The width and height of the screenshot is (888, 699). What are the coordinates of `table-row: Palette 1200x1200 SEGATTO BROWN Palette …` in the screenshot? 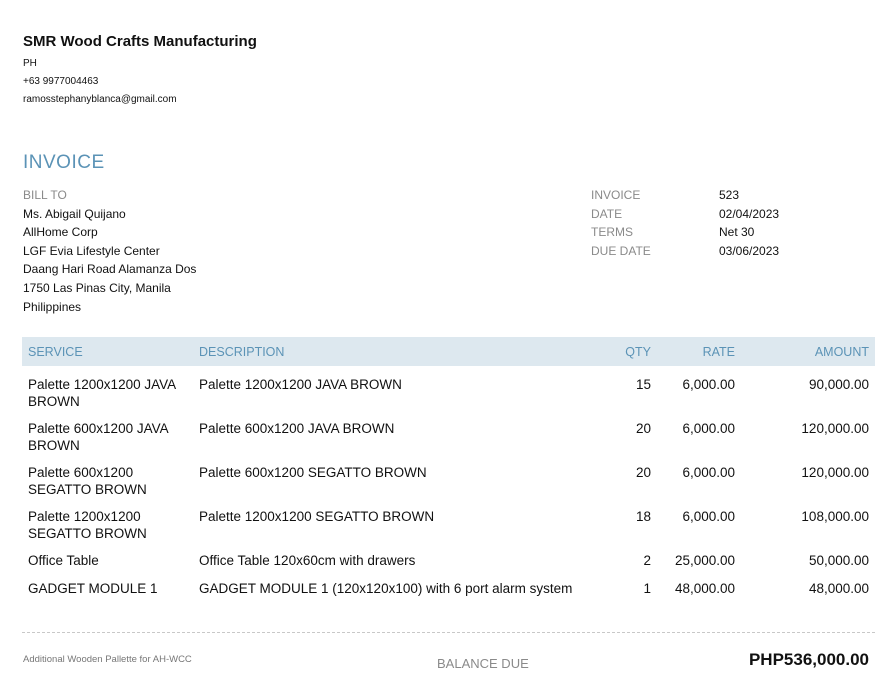 It's located at (448, 531).